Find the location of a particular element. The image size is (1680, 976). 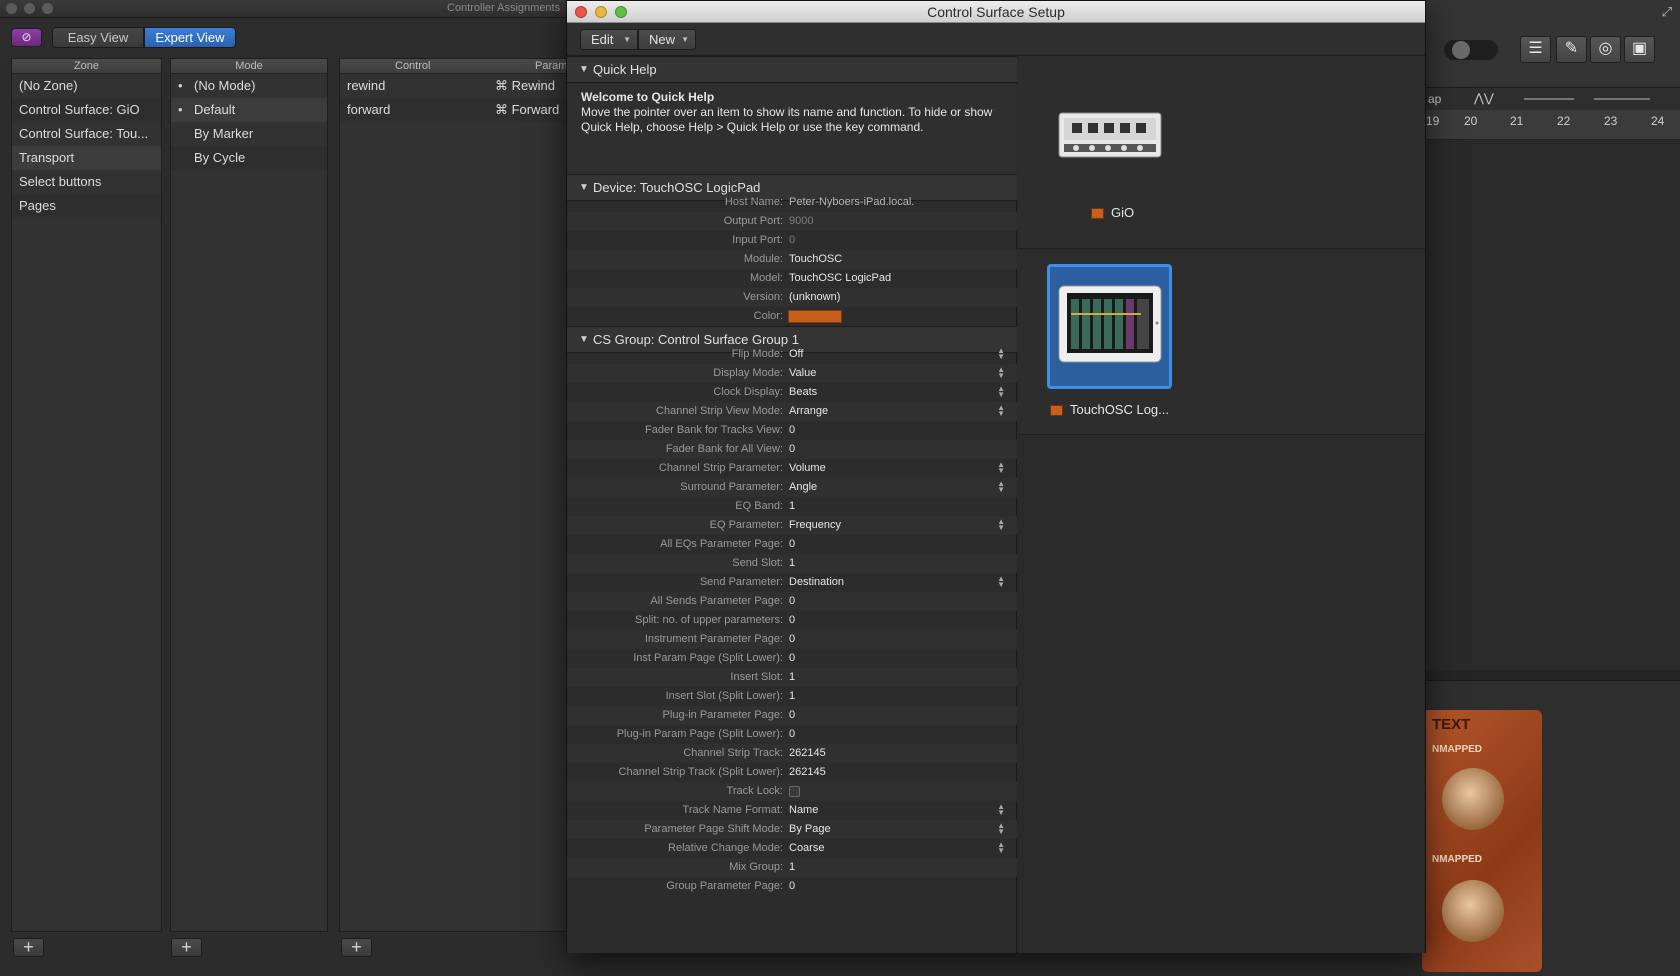

track-lock-checkbox is located at coordinates (794, 791).